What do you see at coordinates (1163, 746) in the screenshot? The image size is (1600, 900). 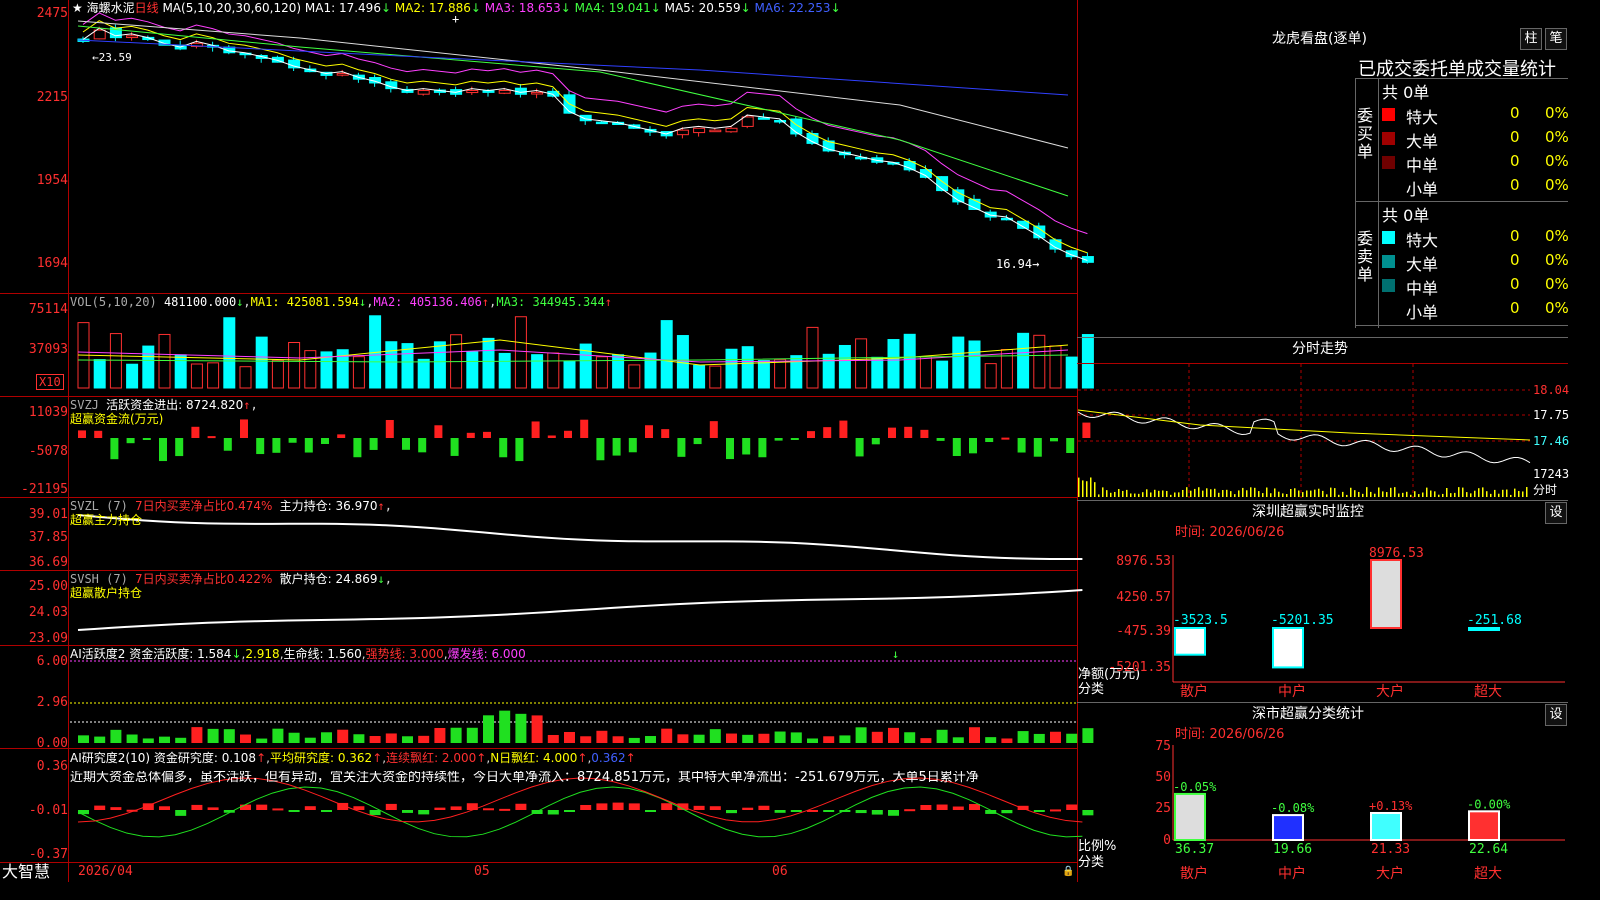 I see `stats-axis-label: 75` at bounding box center [1163, 746].